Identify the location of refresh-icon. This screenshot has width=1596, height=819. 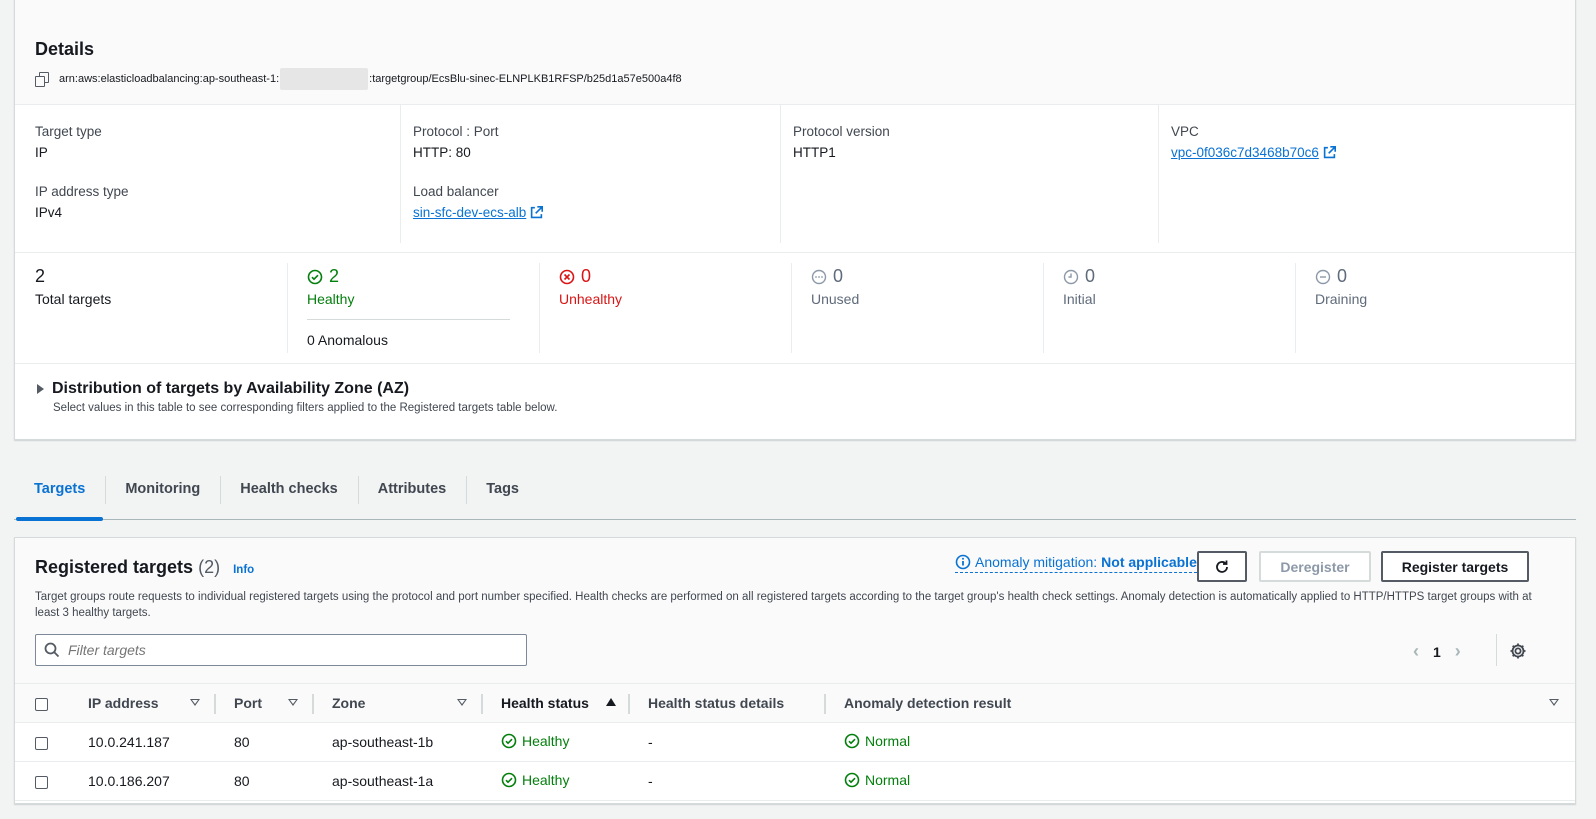
(1222, 566).